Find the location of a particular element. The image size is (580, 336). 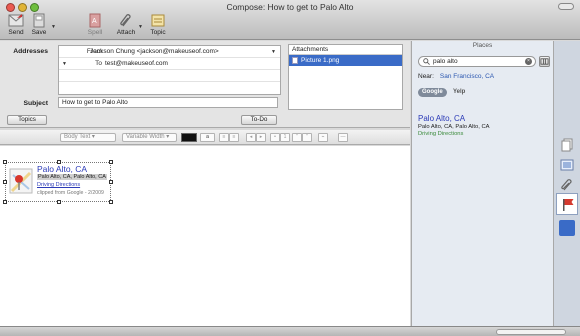

result-directions-link: Driving Directions is located at coordinates (454, 134).